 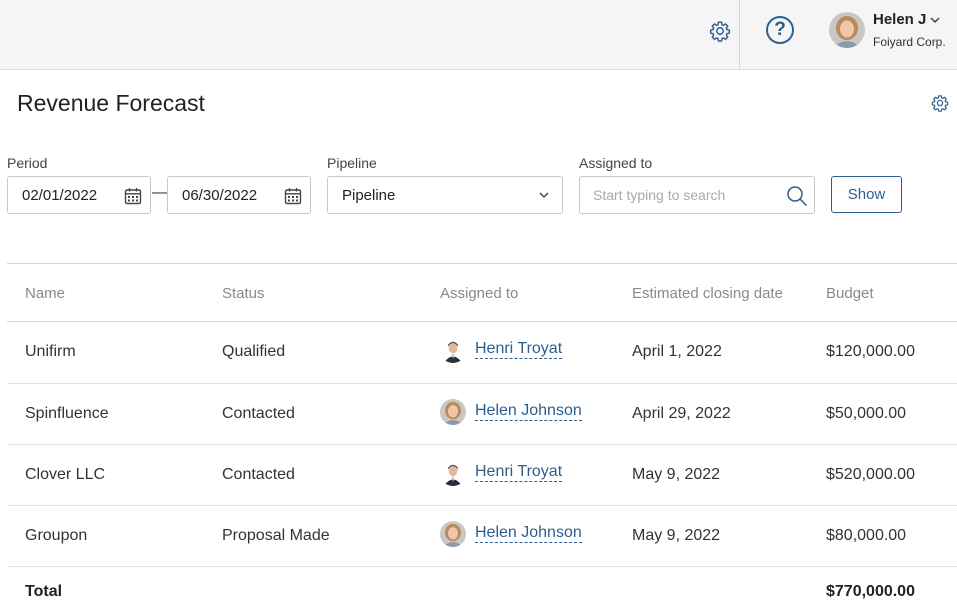 What do you see at coordinates (445, 195) in the screenshot?
I see `pipeline-select: Pipeline` at bounding box center [445, 195].